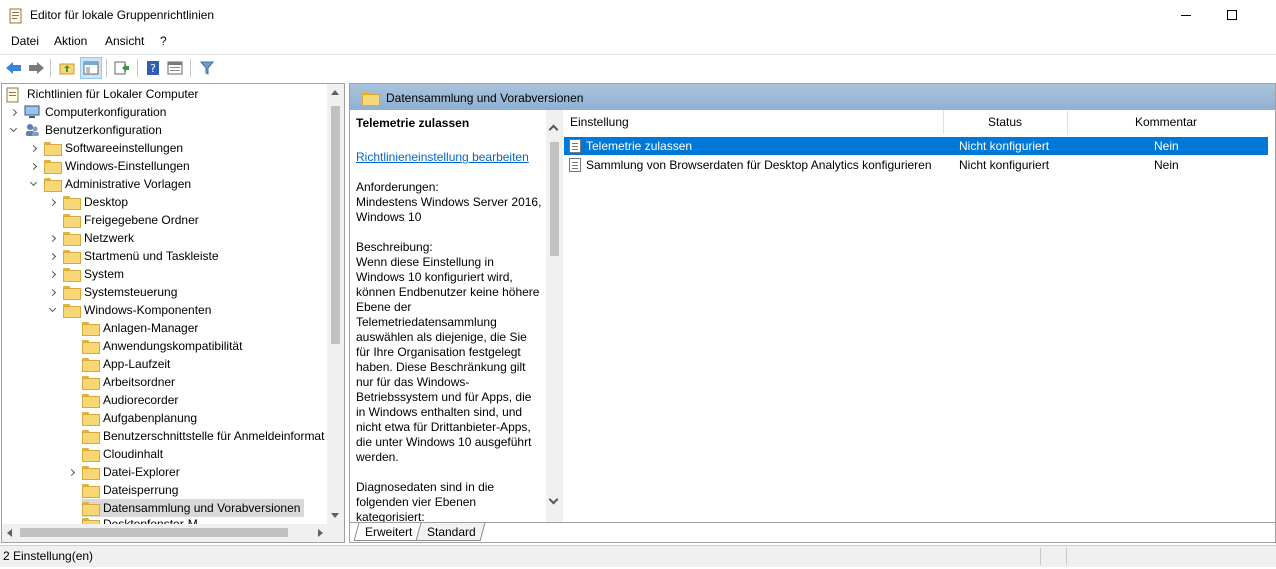 The width and height of the screenshot is (1276, 569). I want to click on menu-aktion: Aktion, so click(70, 41).